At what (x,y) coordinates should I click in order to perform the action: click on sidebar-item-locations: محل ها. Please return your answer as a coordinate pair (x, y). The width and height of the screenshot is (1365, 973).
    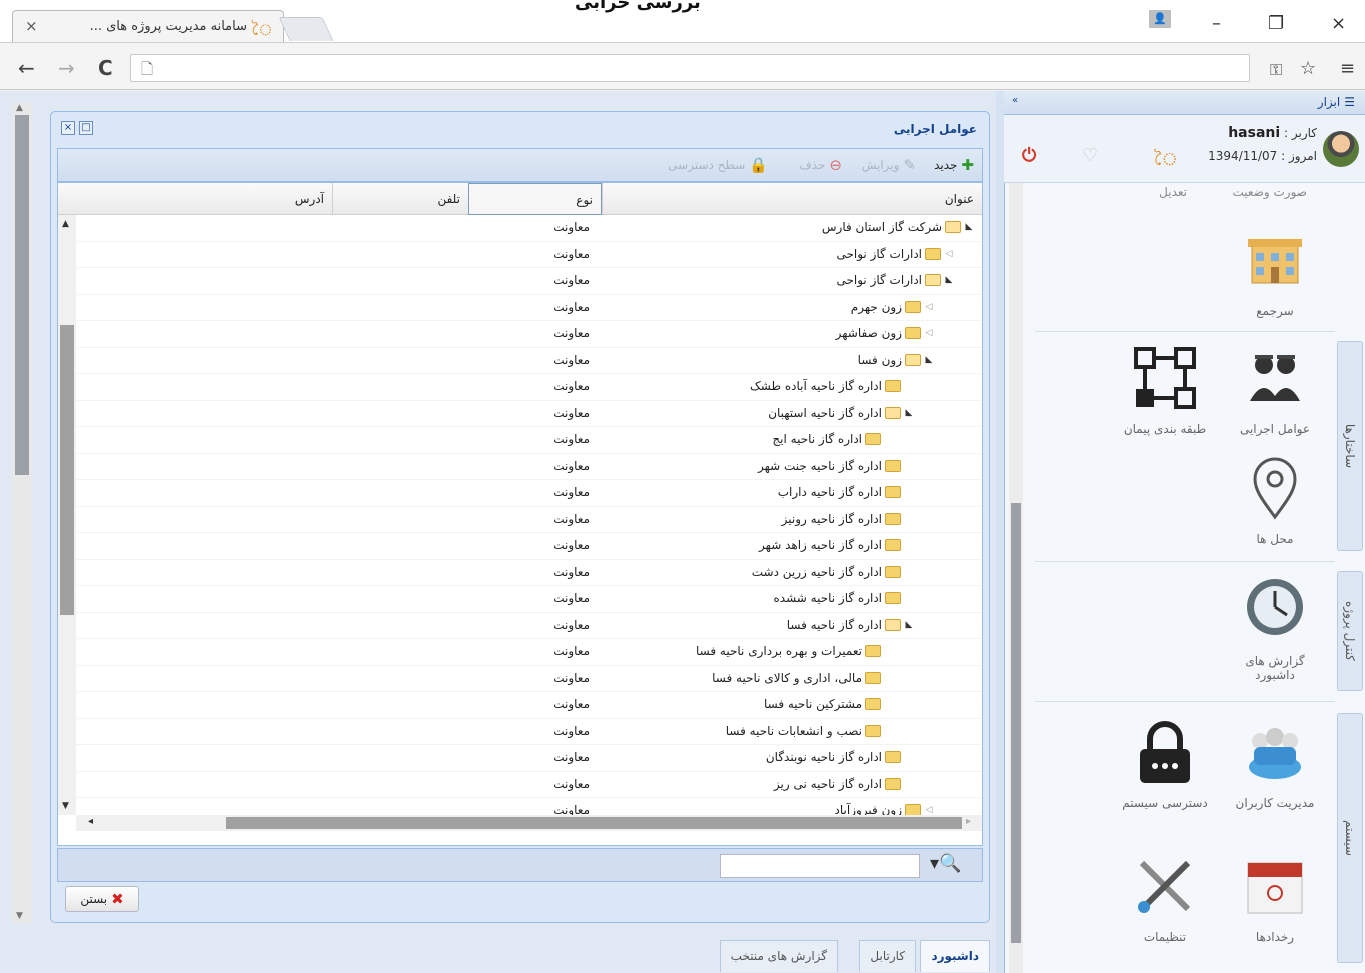
    Looking at the image, I should click on (1275, 499).